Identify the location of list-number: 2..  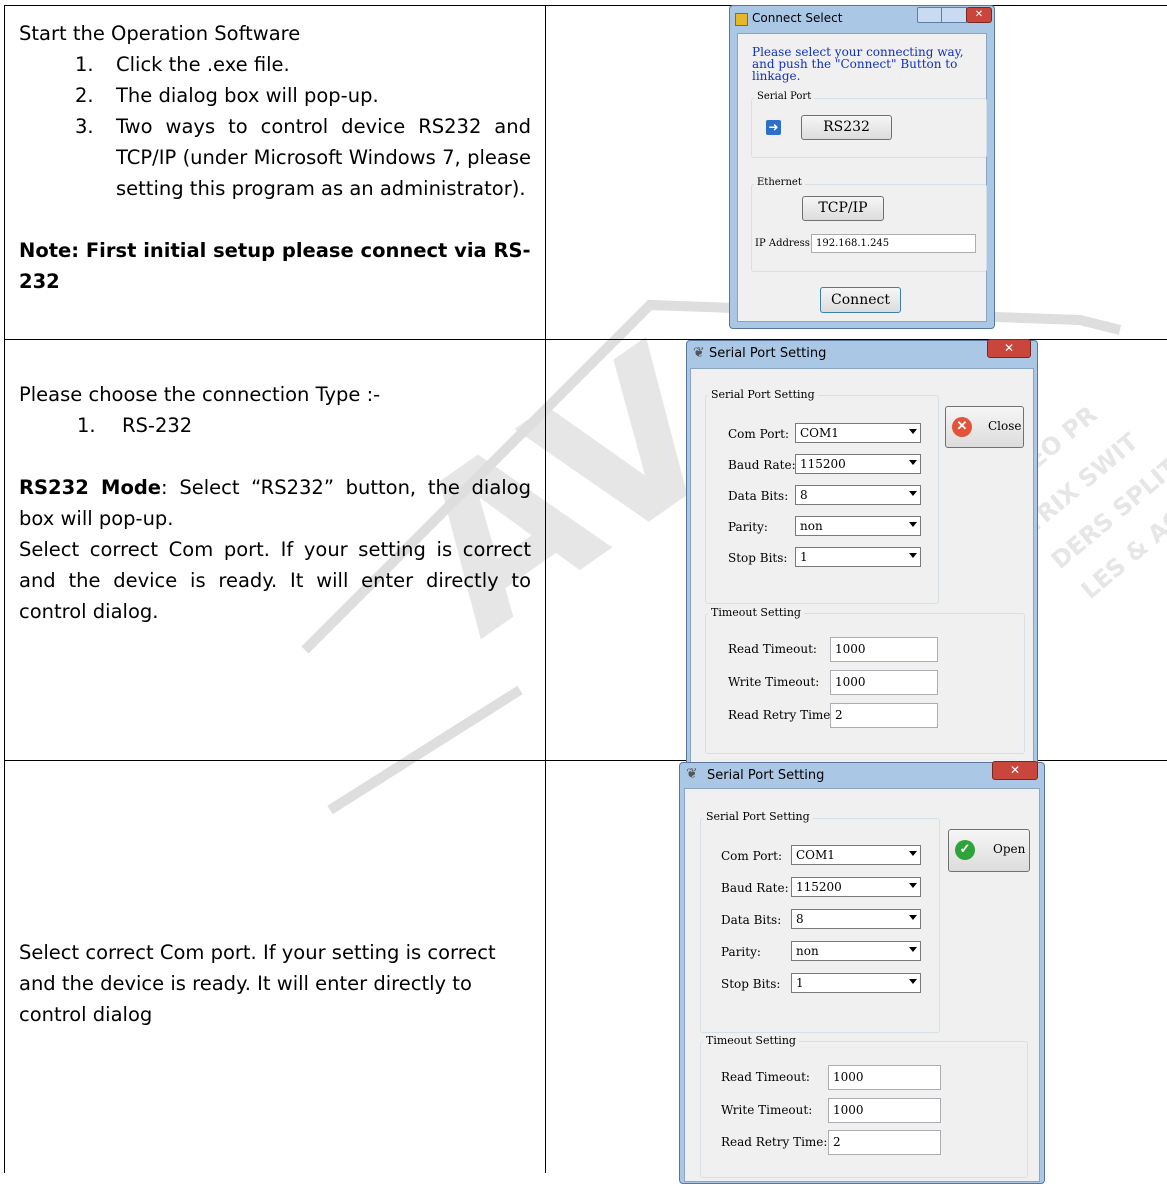
(84, 95).